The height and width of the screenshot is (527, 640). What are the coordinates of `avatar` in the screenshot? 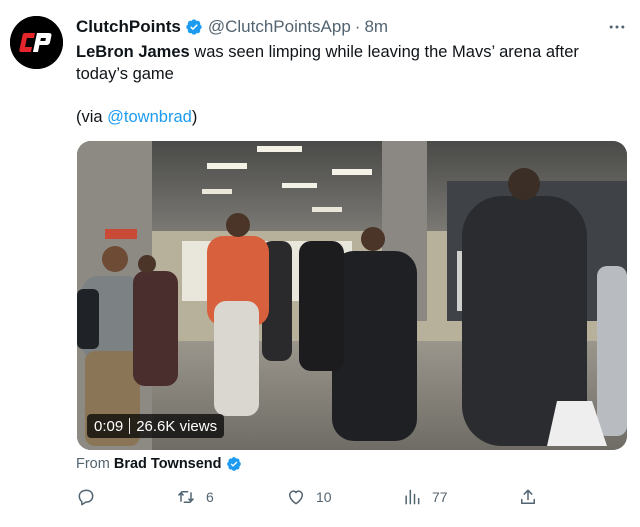 It's located at (36, 42).